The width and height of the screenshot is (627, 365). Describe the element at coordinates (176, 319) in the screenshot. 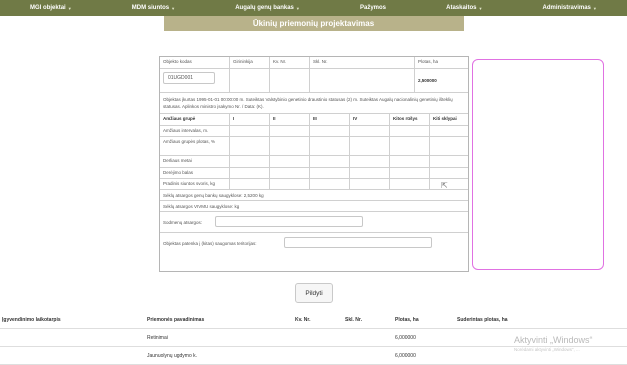

I see `col-measure-name: Priemonės pavadinimas` at that location.